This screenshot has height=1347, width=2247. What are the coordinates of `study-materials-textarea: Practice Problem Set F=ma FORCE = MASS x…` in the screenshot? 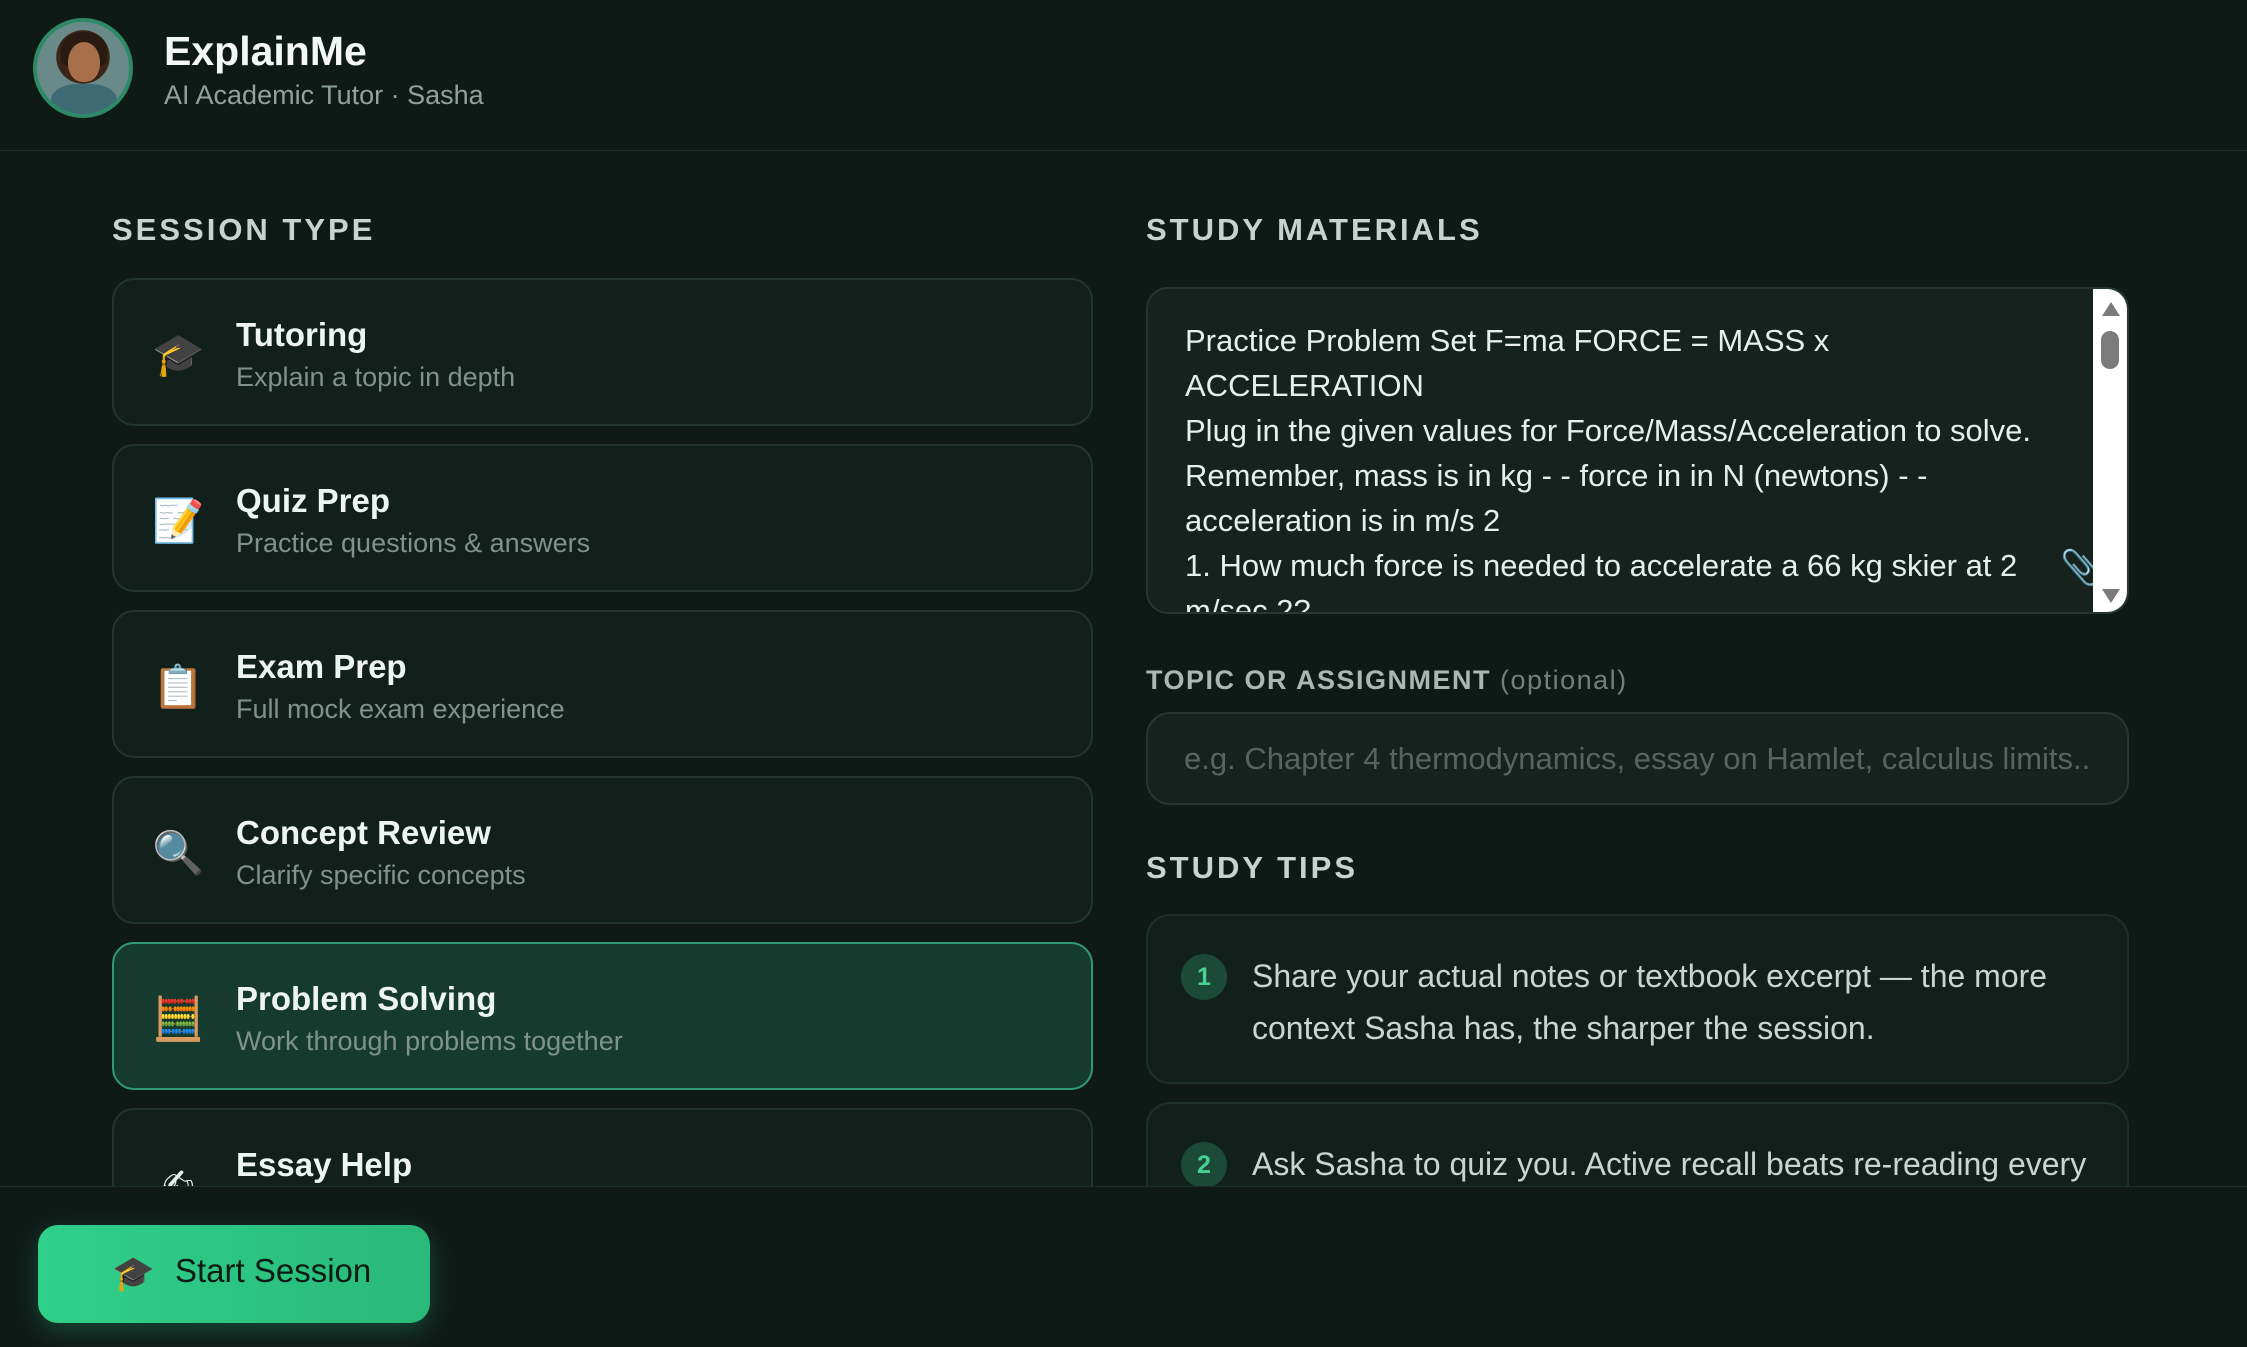 It's located at (1637, 450).